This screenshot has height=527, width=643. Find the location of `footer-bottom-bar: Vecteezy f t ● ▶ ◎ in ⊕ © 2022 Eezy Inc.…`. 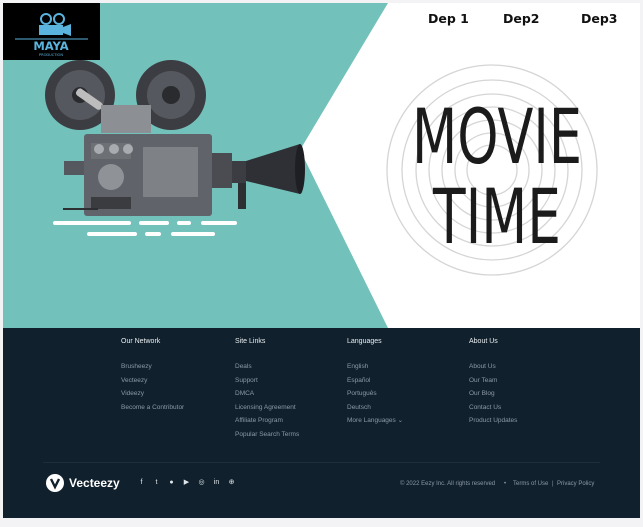

footer-bottom-bar: Vecteezy f t ● ▶ ◎ in ⊕ © 2022 Eezy Inc.… is located at coordinates (321, 488).